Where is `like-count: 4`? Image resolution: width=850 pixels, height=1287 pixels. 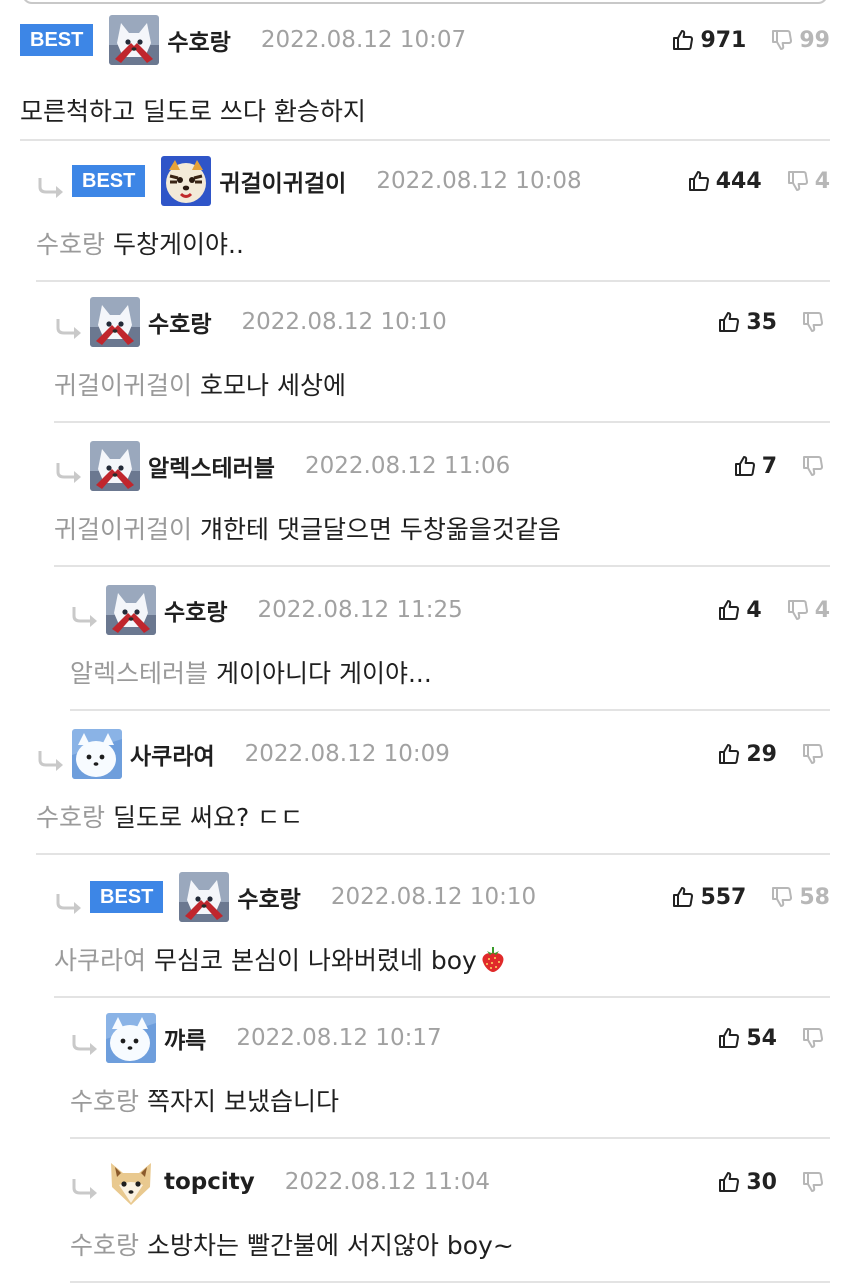
like-count: 4 is located at coordinates (754, 610).